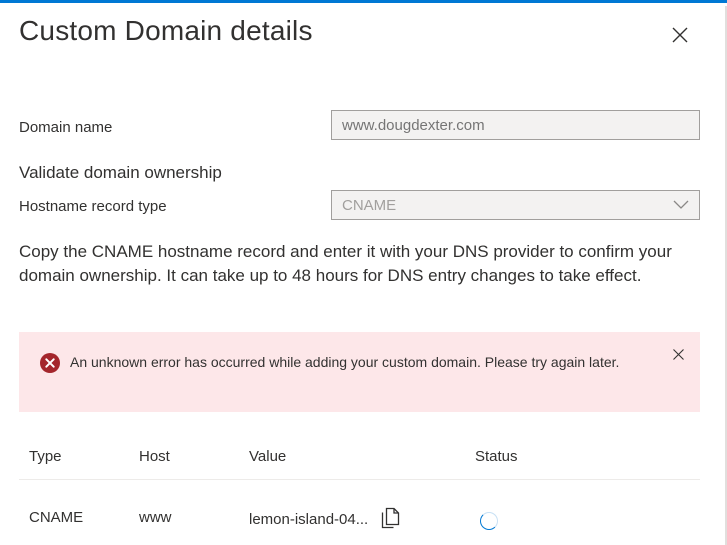 This screenshot has width=727, height=545. I want to click on domain-name-label: Domain name, so click(66, 127).